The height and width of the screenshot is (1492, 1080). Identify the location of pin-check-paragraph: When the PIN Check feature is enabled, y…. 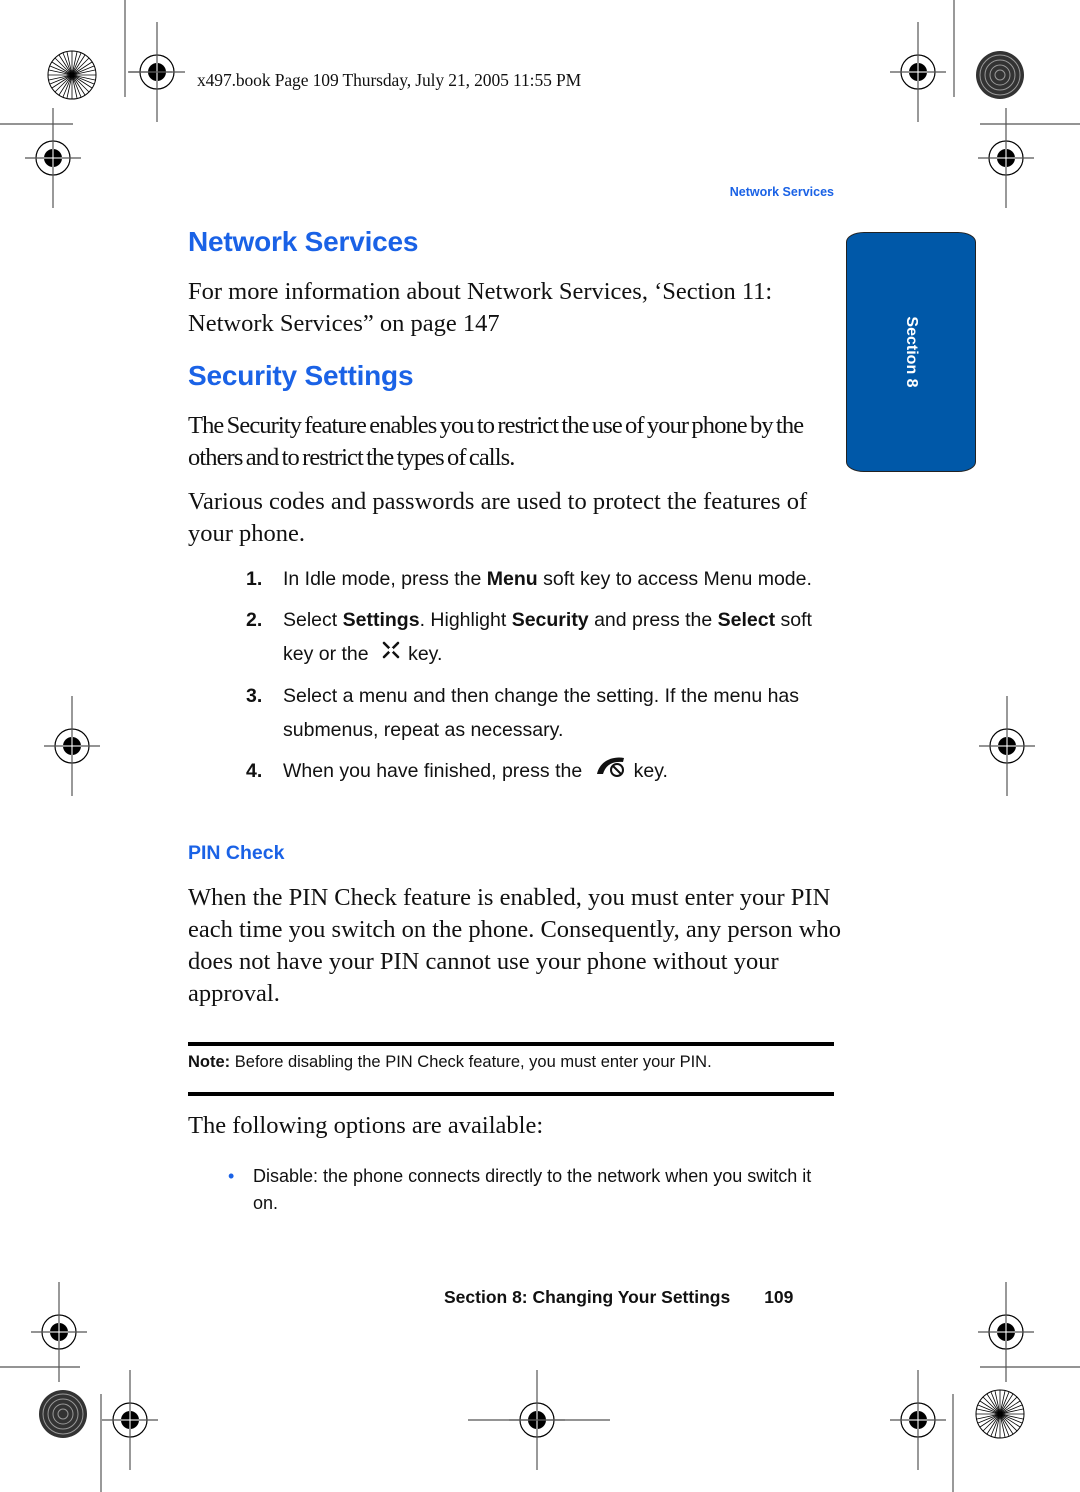
(514, 945).